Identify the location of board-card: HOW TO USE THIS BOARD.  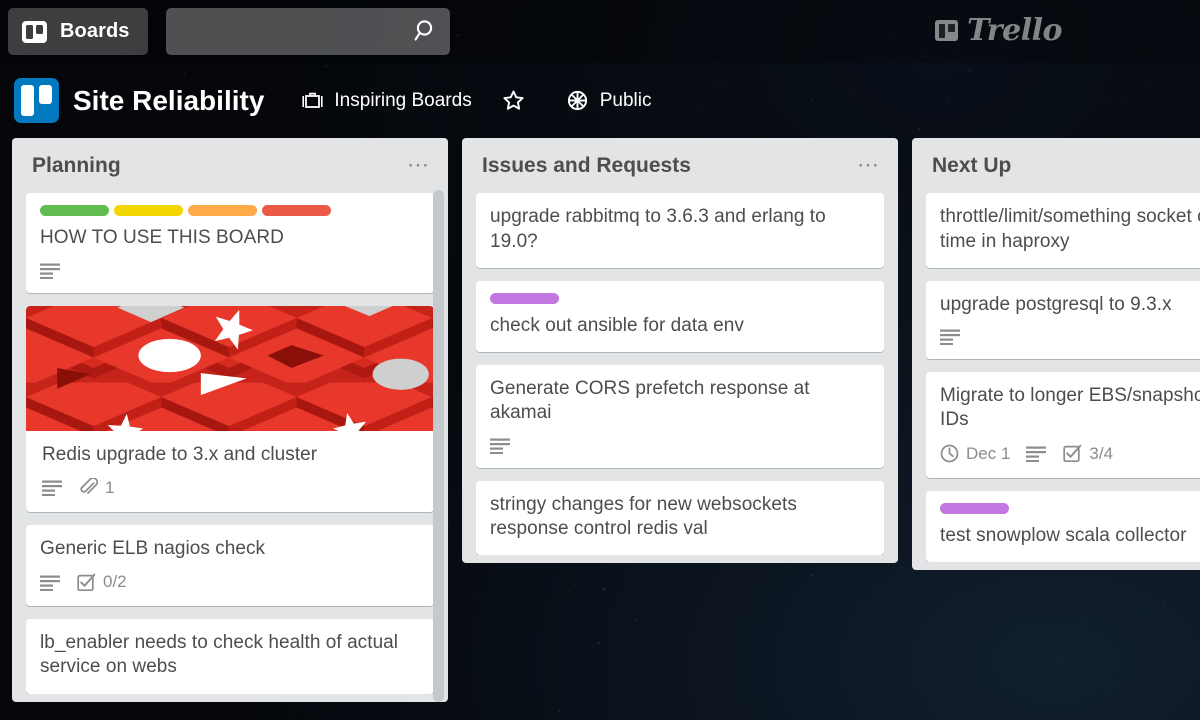
(230, 243).